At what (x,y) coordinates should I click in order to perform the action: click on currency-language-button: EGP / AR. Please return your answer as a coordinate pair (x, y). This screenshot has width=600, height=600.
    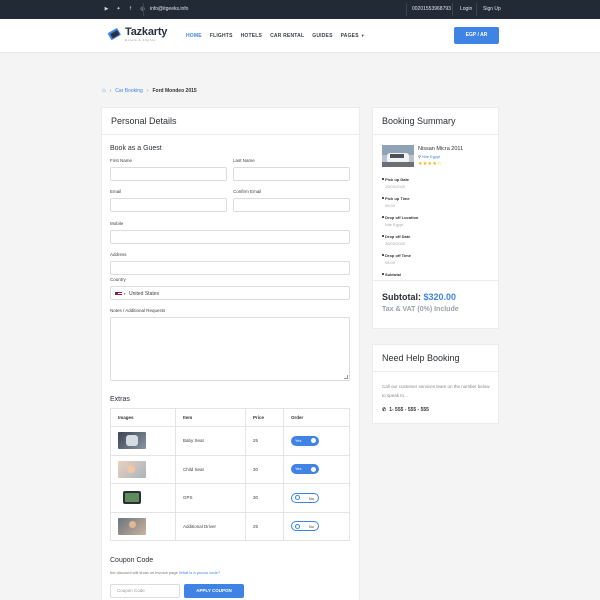
    Looking at the image, I should click on (476, 35).